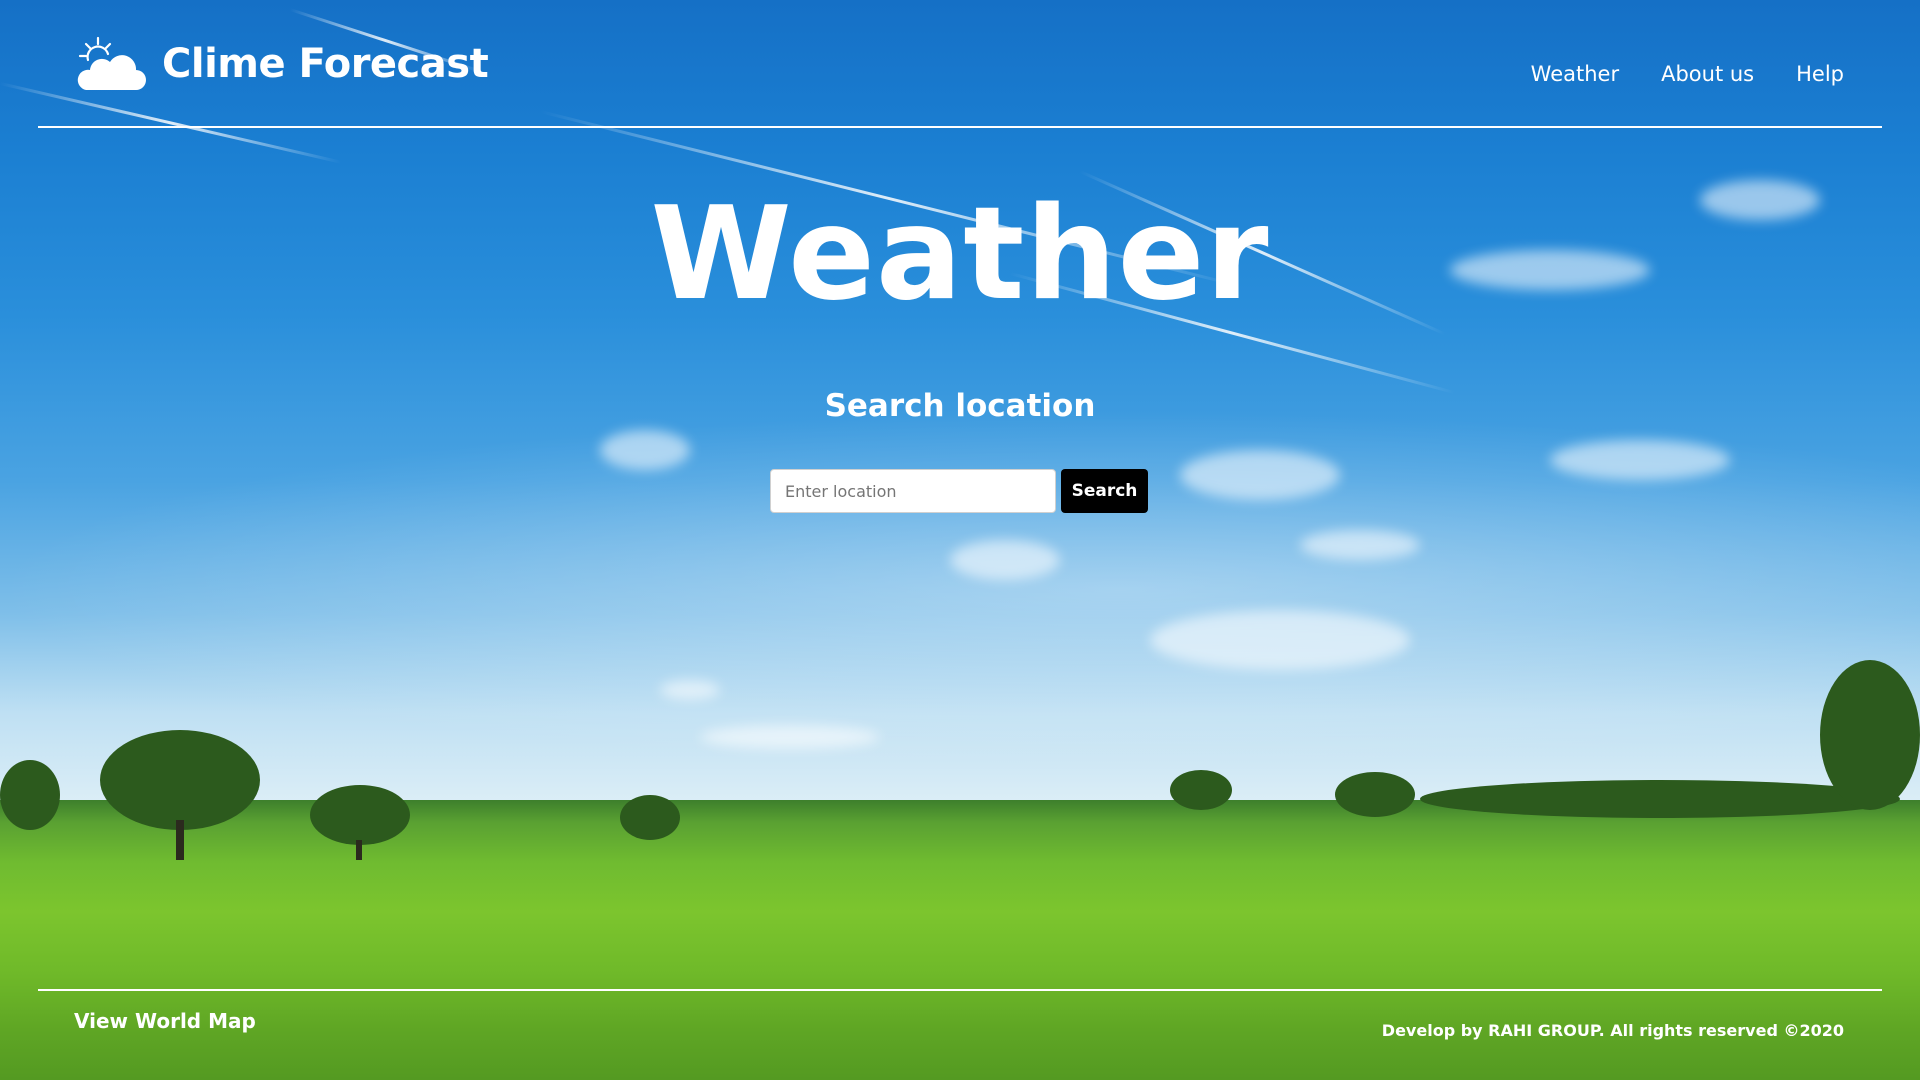 This screenshot has height=1080, width=1920. I want to click on nav-about-us: About us, so click(1707, 74).